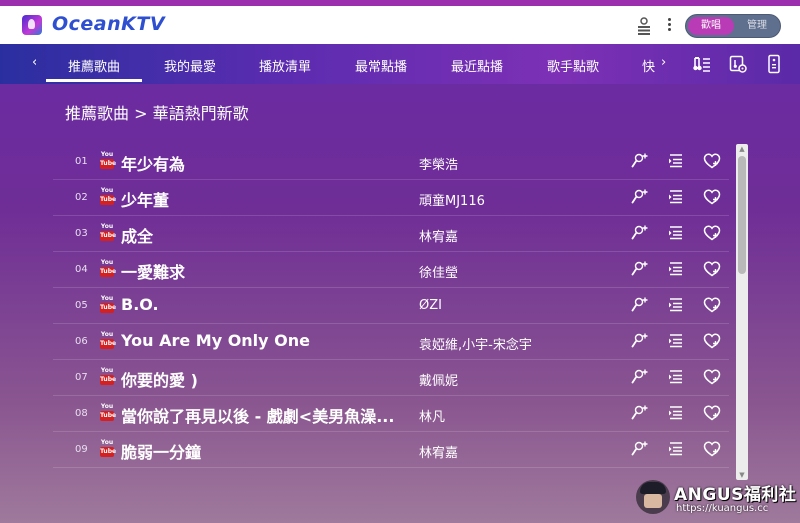 Image resolution: width=800 pixels, height=523 pixels. What do you see at coordinates (267, 199) in the screenshot?
I see `song-title: 少年董` at bounding box center [267, 199].